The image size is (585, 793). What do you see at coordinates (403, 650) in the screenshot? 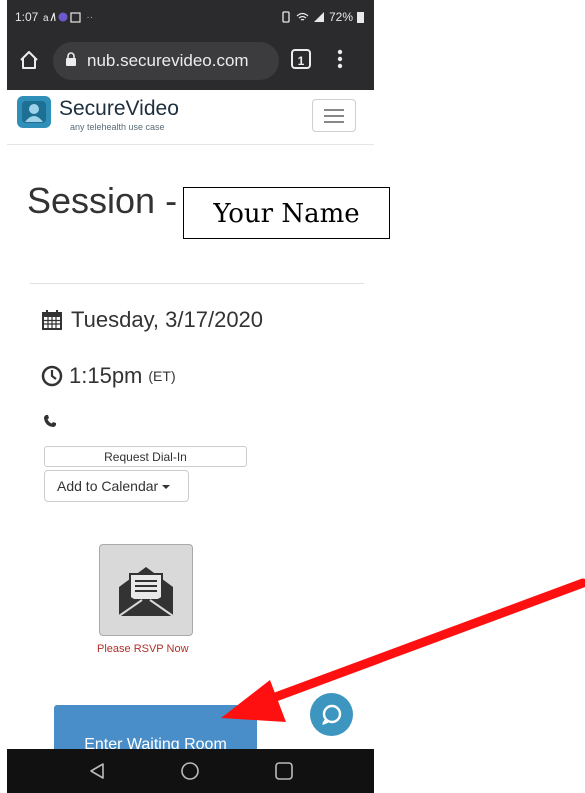
I see `annotation-arrow-icon` at bounding box center [403, 650].